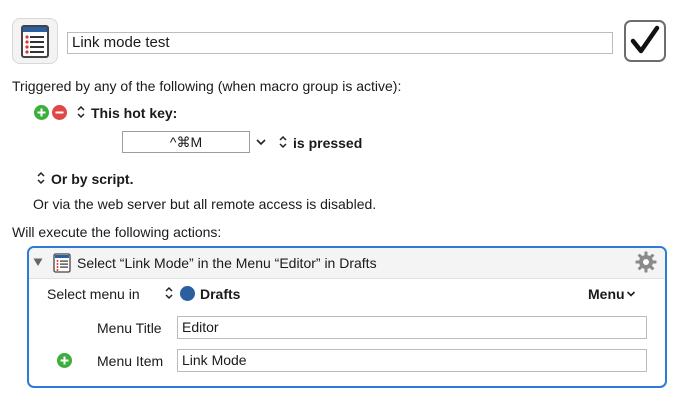  I want to click on macro-list-icon, so click(35, 41).